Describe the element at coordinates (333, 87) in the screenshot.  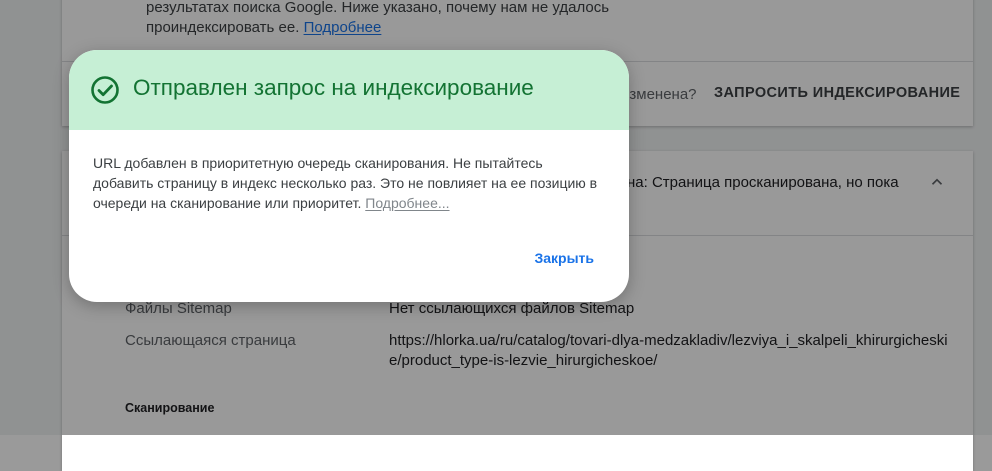
I see `dialog-title: Отправлен запрос на индексирование` at that location.